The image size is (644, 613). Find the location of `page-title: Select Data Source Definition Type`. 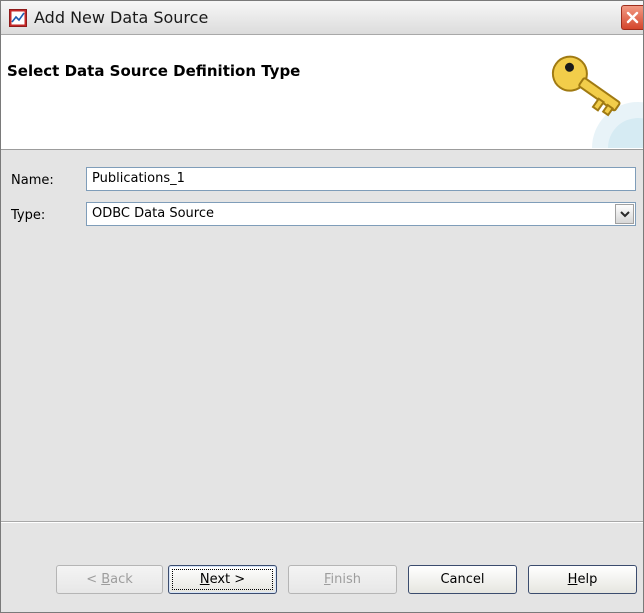

page-title: Select Data Source Definition Type is located at coordinates (154, 71).